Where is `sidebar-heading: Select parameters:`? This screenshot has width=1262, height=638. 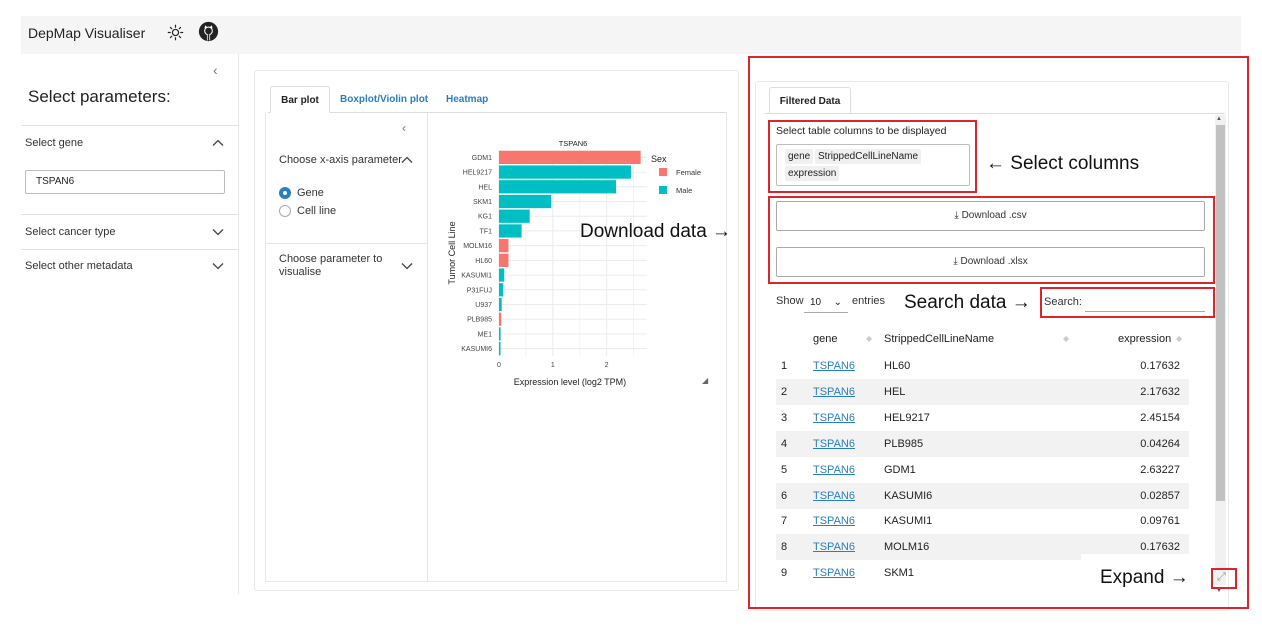 sidebar-heading: Select parameters: is located at coordinates (99, 96).